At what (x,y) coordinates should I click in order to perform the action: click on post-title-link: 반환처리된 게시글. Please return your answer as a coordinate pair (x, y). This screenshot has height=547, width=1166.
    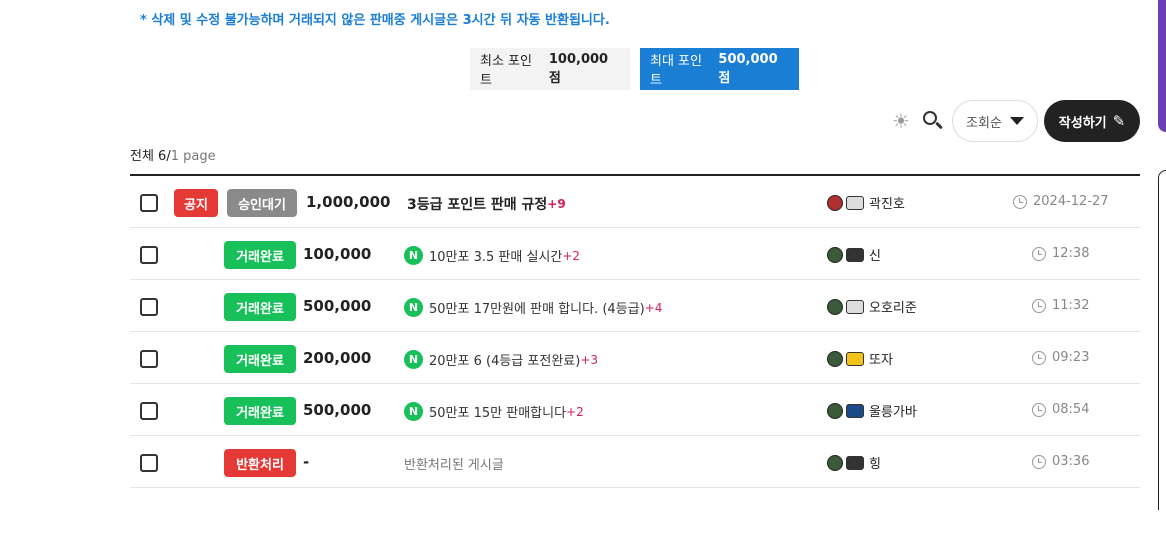
    Looking at the image, I should click on (454, 463).